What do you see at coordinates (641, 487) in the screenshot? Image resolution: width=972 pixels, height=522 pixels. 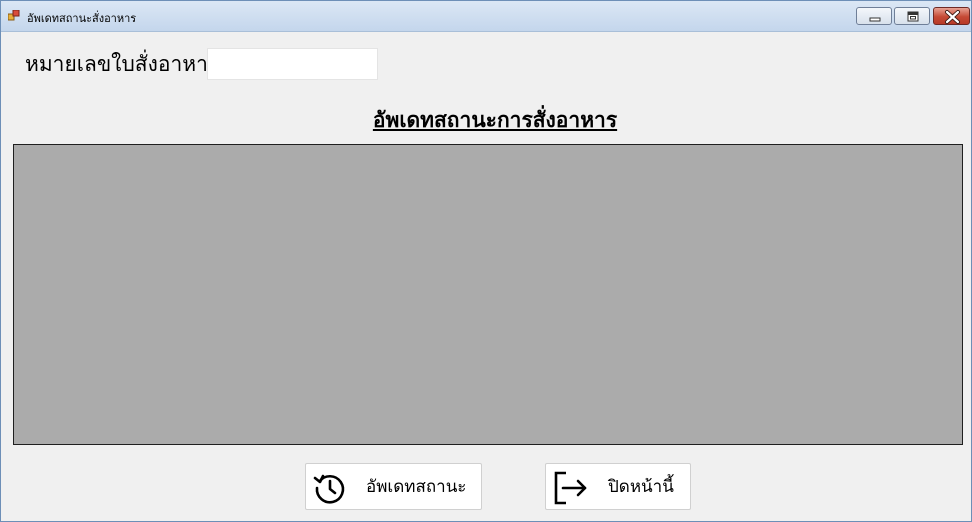 I see `close-page-label: ปิดหน้านี้` at bounding box center [641, 487].